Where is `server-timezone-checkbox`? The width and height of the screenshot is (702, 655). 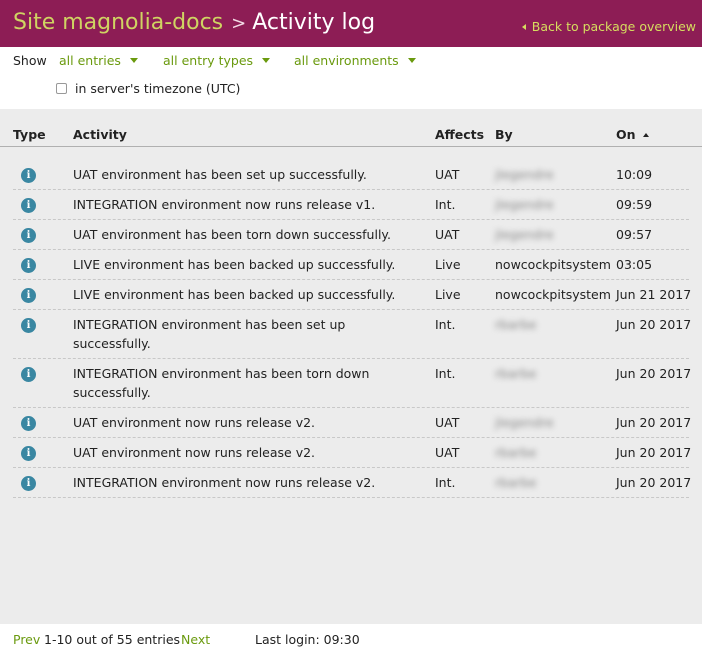 server-timezone-checkbox is located at coordinates (61, 88).